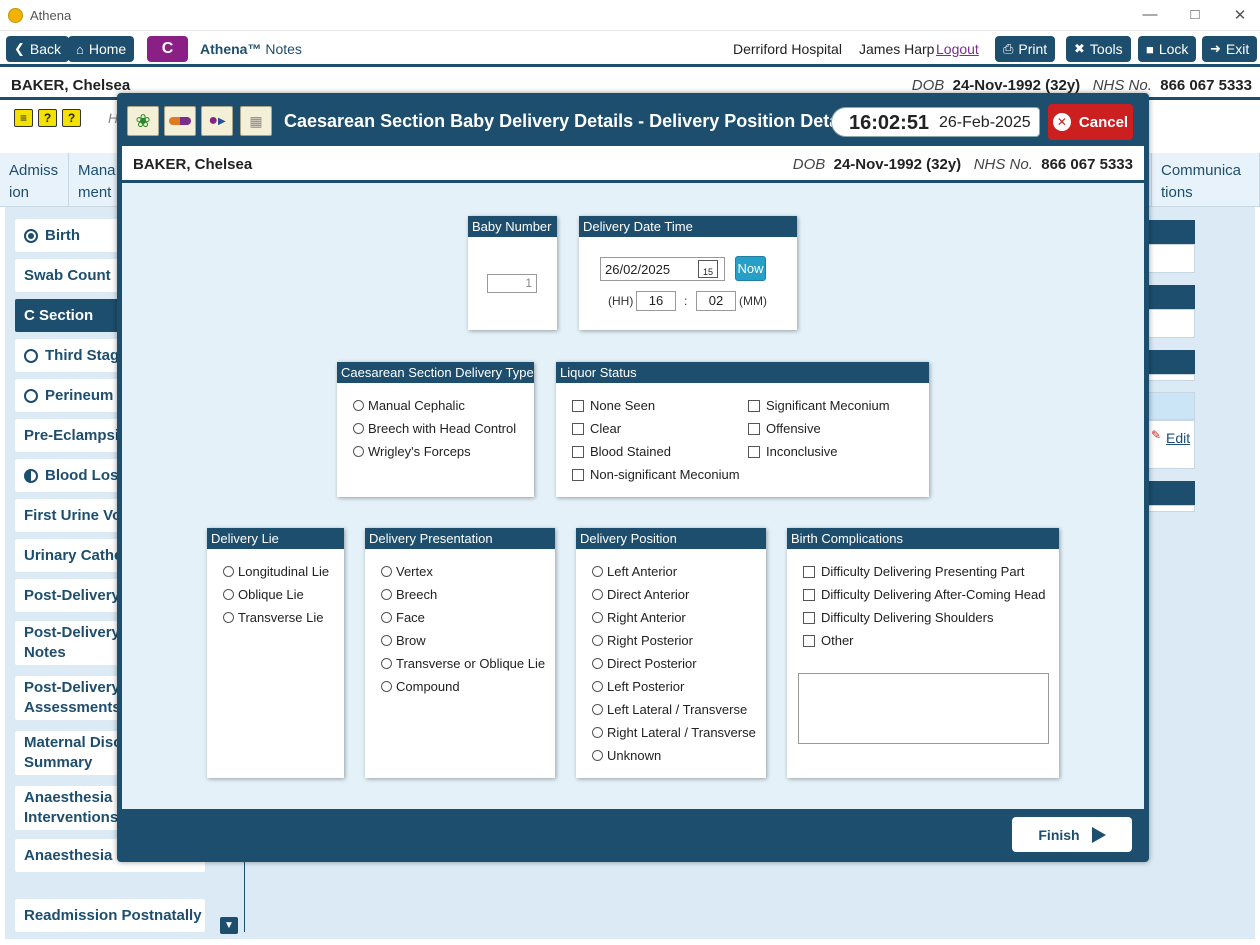 This screenshot has width=1260, height=945. I want to click on sidebar-item-readmission: Readmission Postnatally, so click(110, 915).